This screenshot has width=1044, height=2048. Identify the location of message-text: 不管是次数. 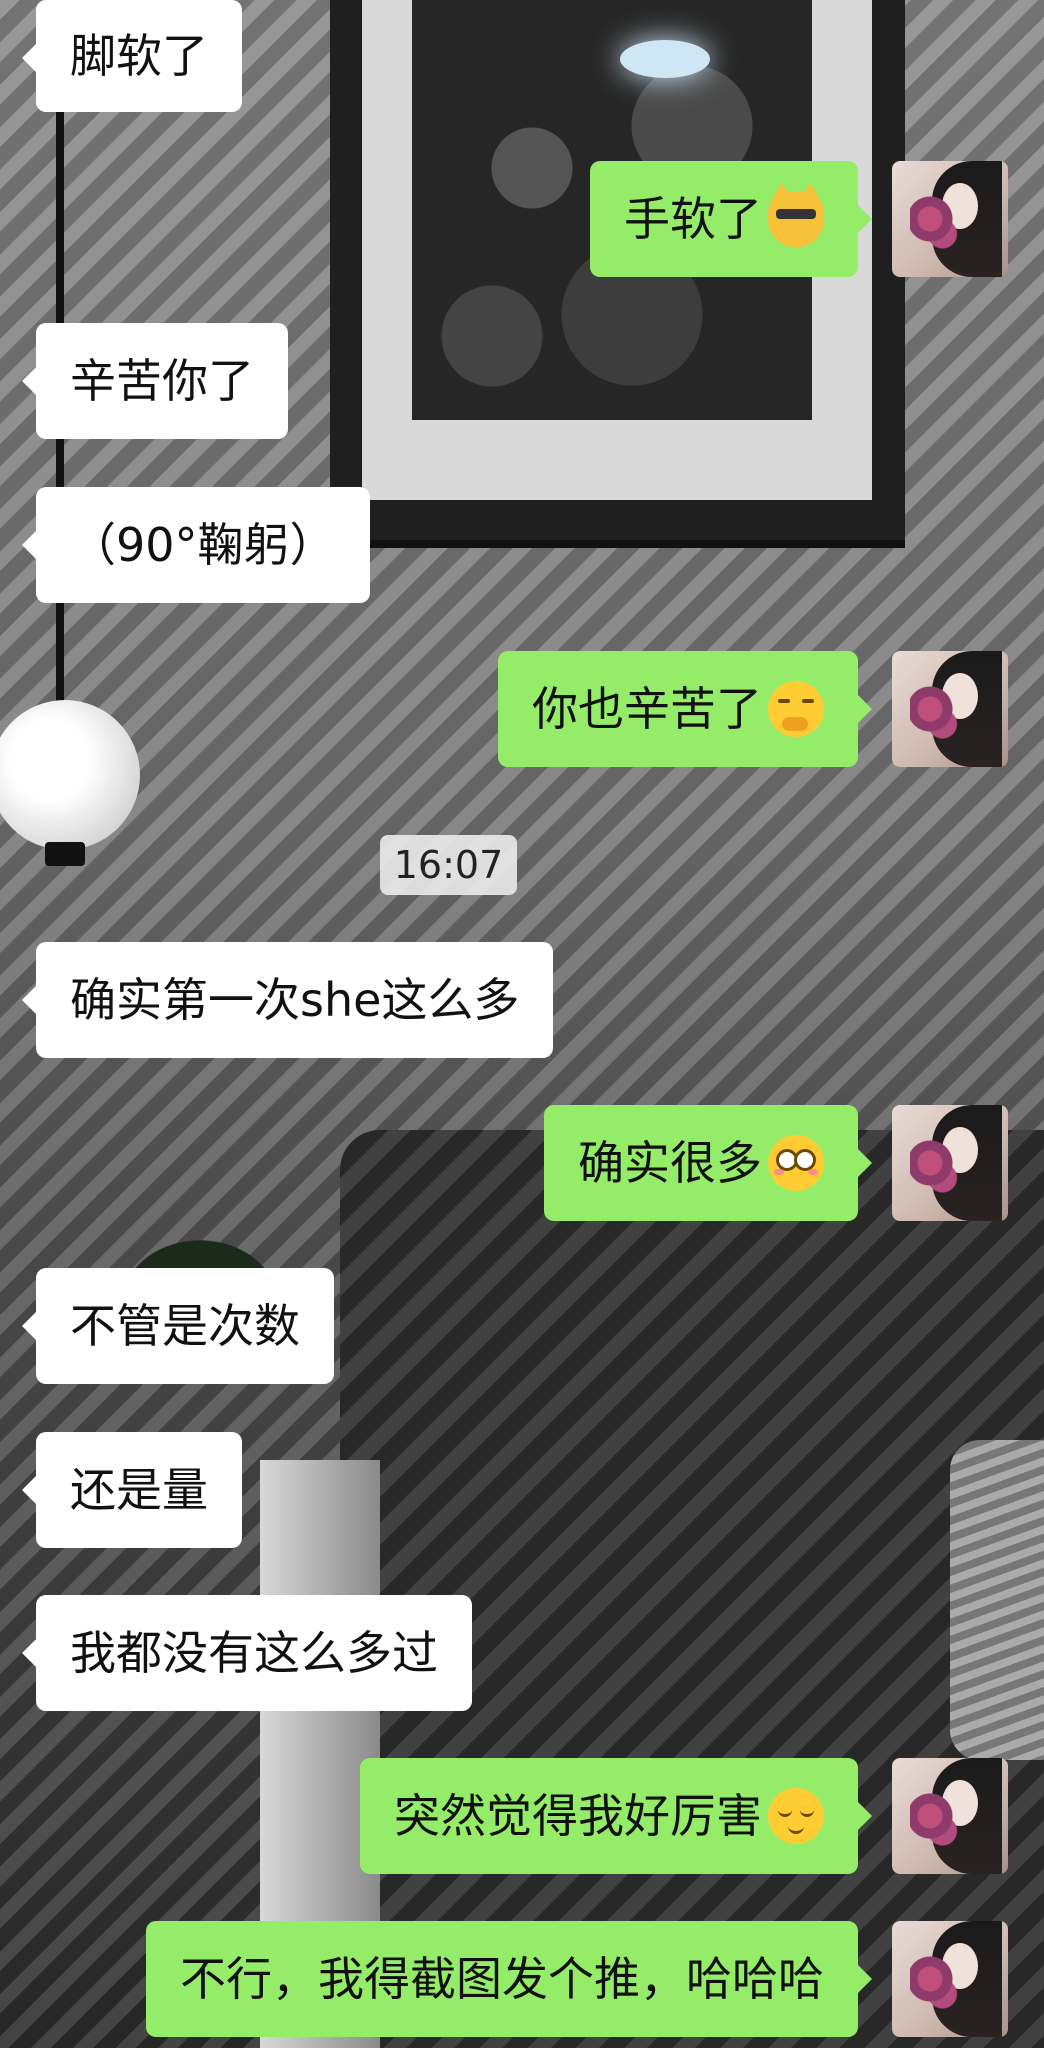
(185, 1326).